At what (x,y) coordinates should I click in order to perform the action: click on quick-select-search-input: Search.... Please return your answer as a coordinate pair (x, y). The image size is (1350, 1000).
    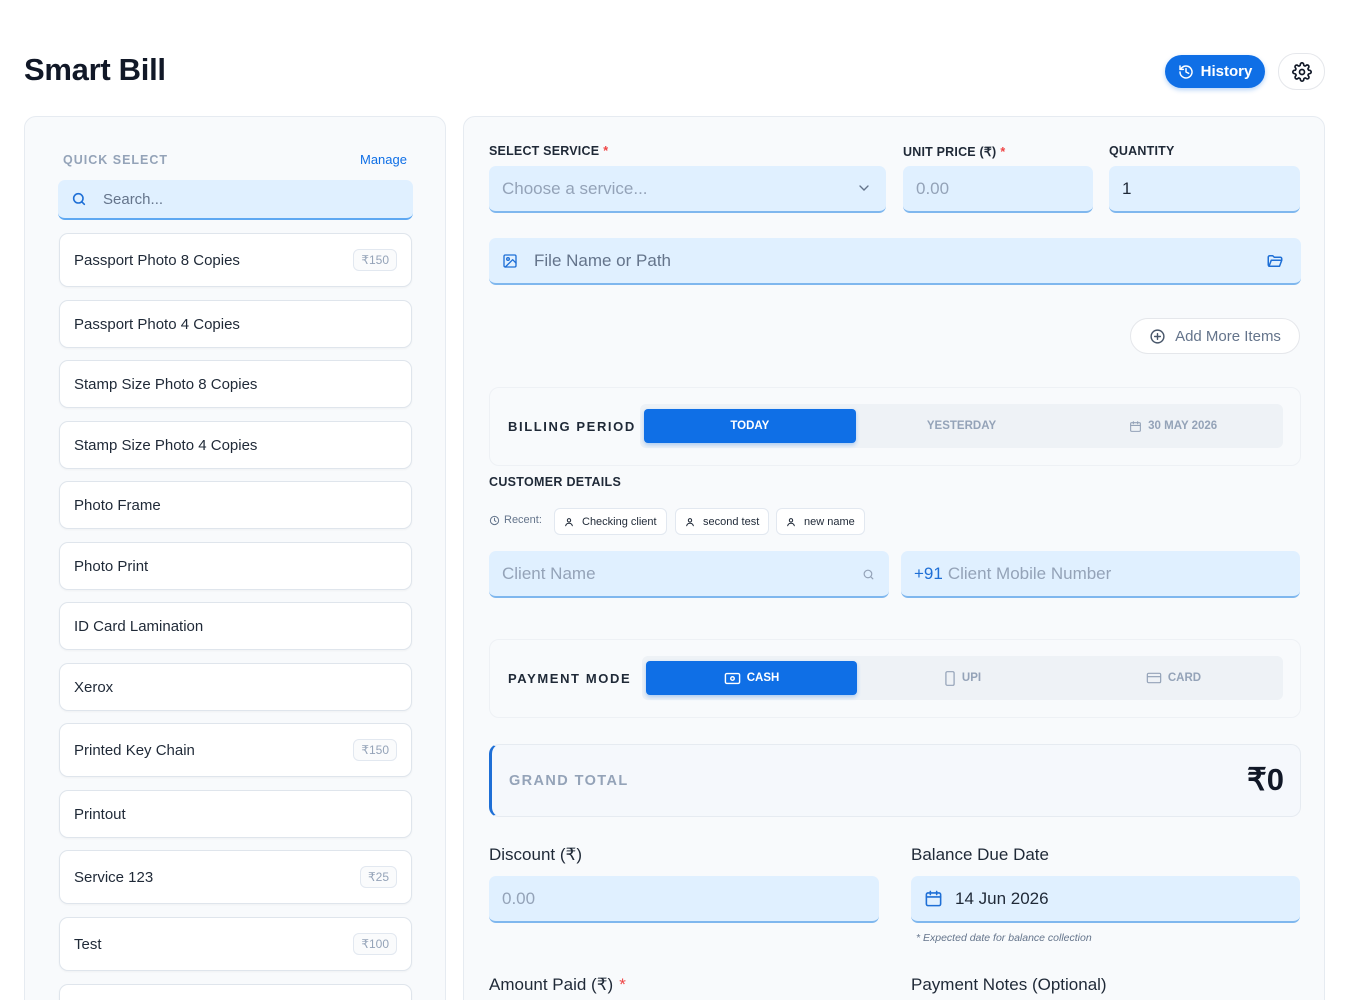
    Looking at the image, I should click on (235, 200).